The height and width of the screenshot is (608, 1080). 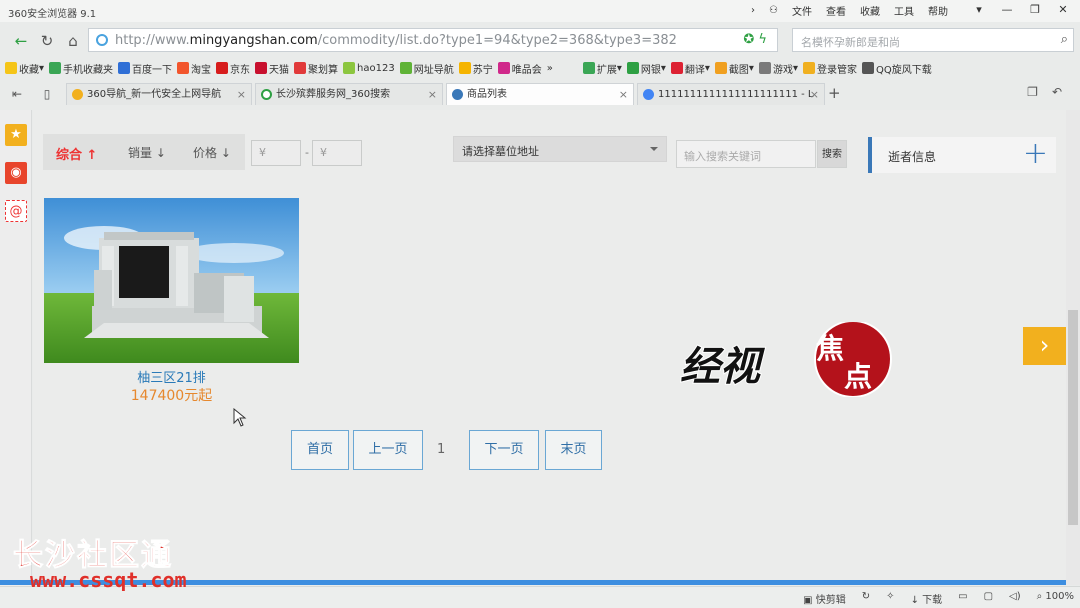 I want to click on vertical-scrollbar, so click(x=1073, y=347).